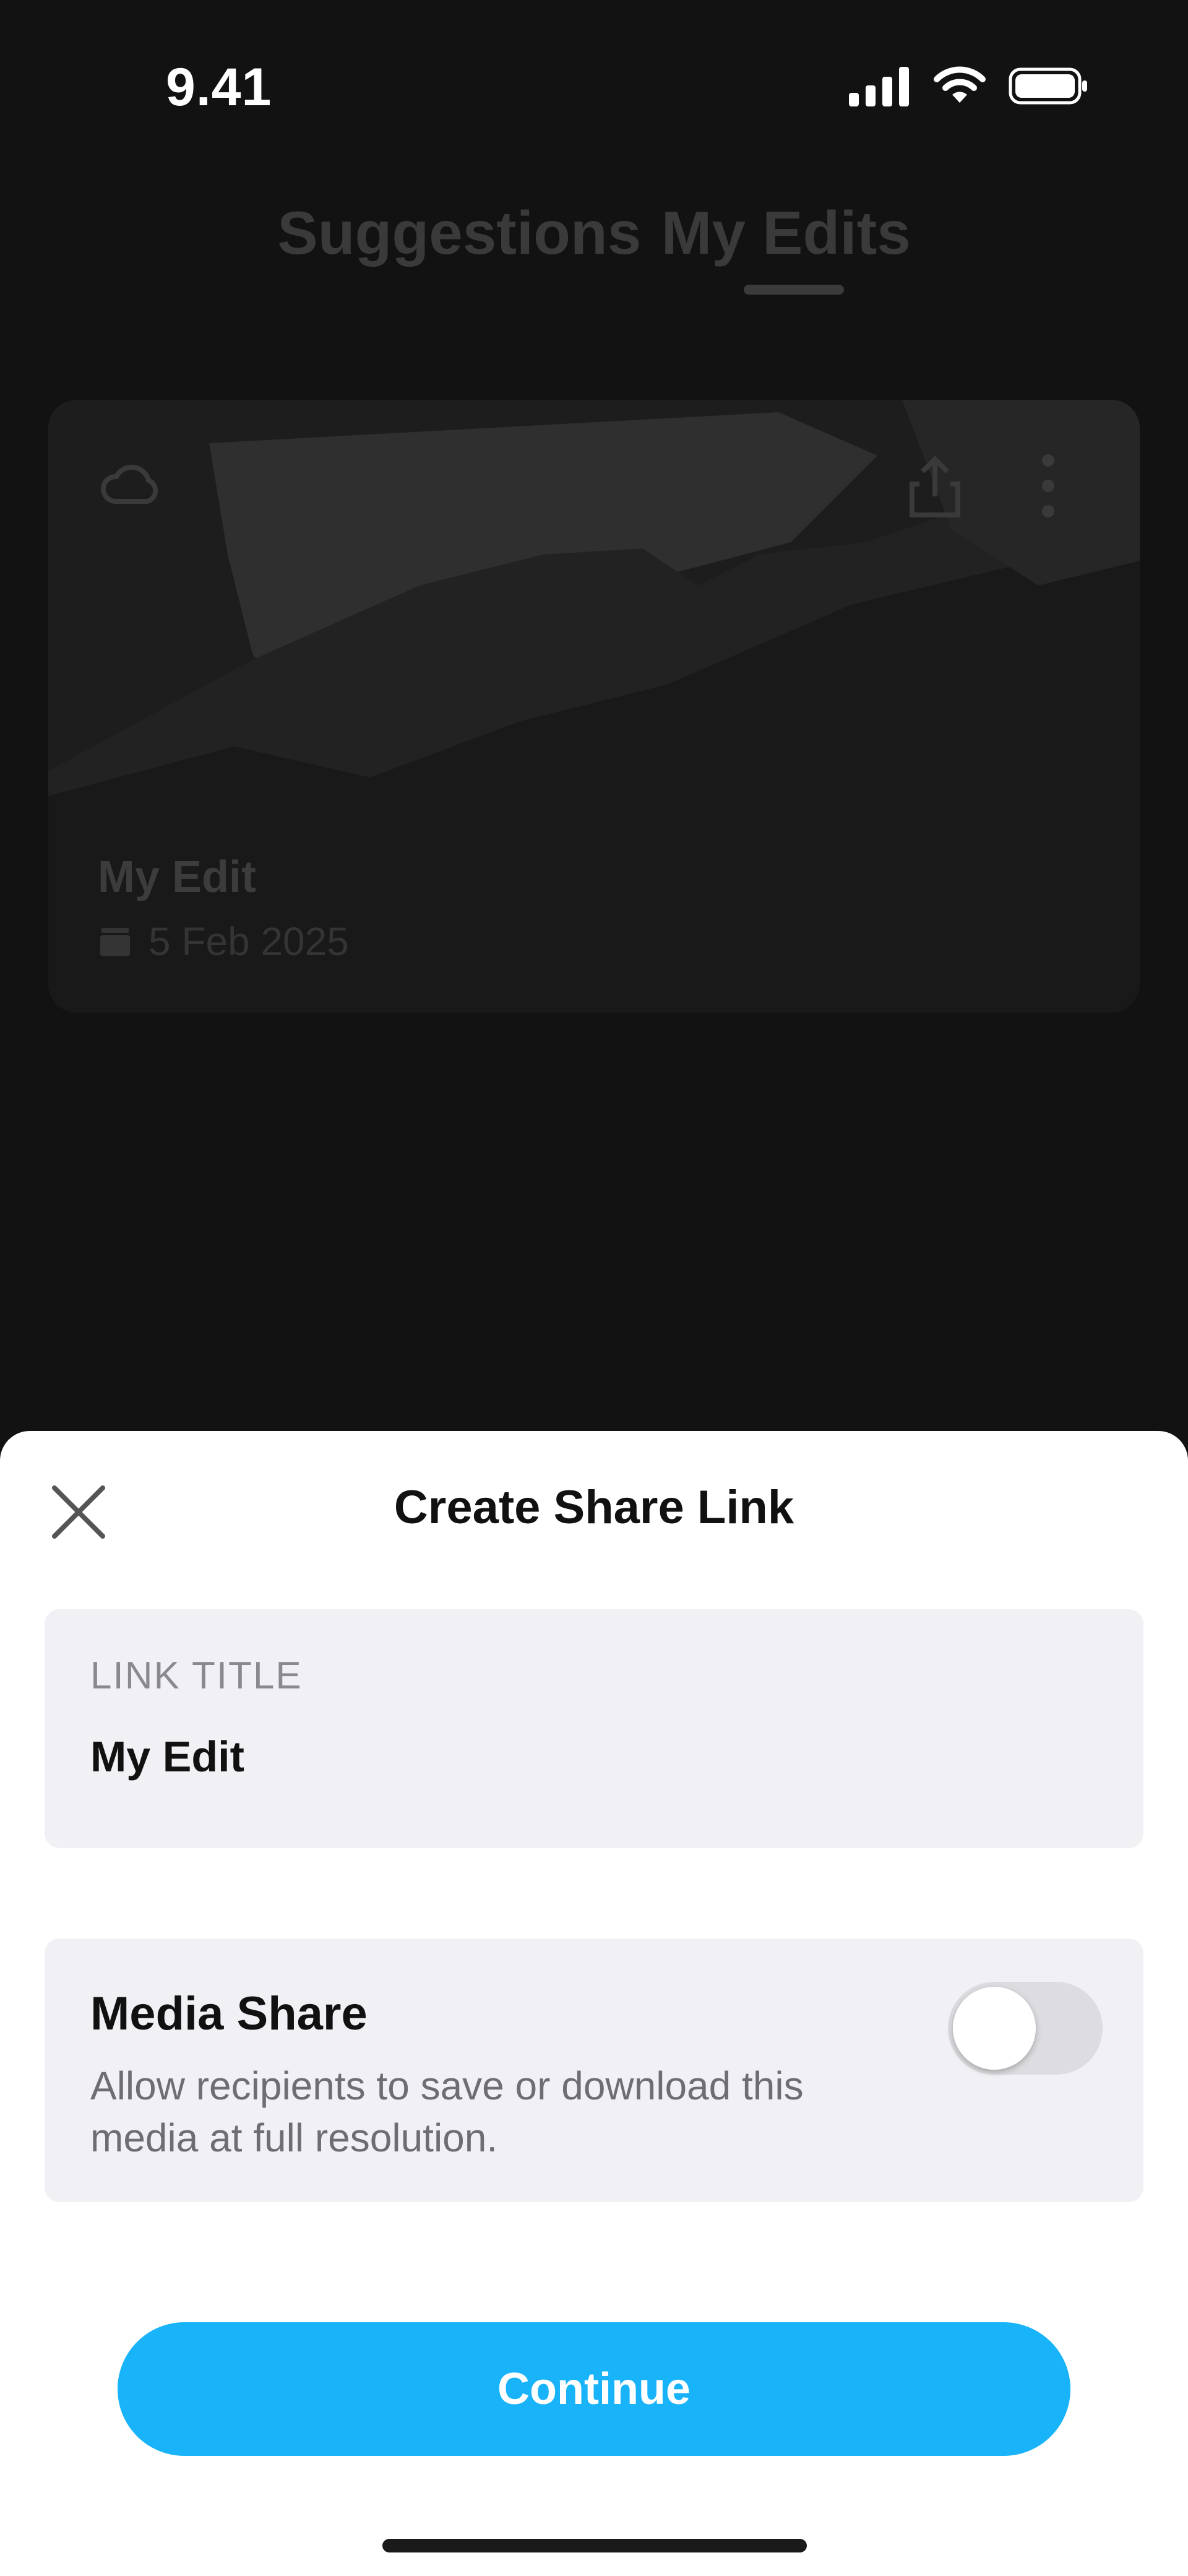 Image resolution: width=1188 pixels, height=2576 pixels. Describe the element at coordinates (248, 941) in the screenshot. I see `edit-date: 5 Feb 2025` at that location.